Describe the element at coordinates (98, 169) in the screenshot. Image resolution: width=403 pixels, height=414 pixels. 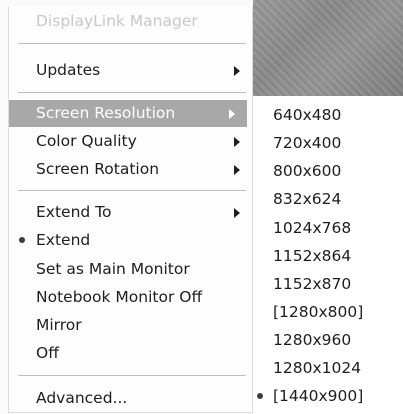
I see `menu-item-label: Screen Rotation` at that location.